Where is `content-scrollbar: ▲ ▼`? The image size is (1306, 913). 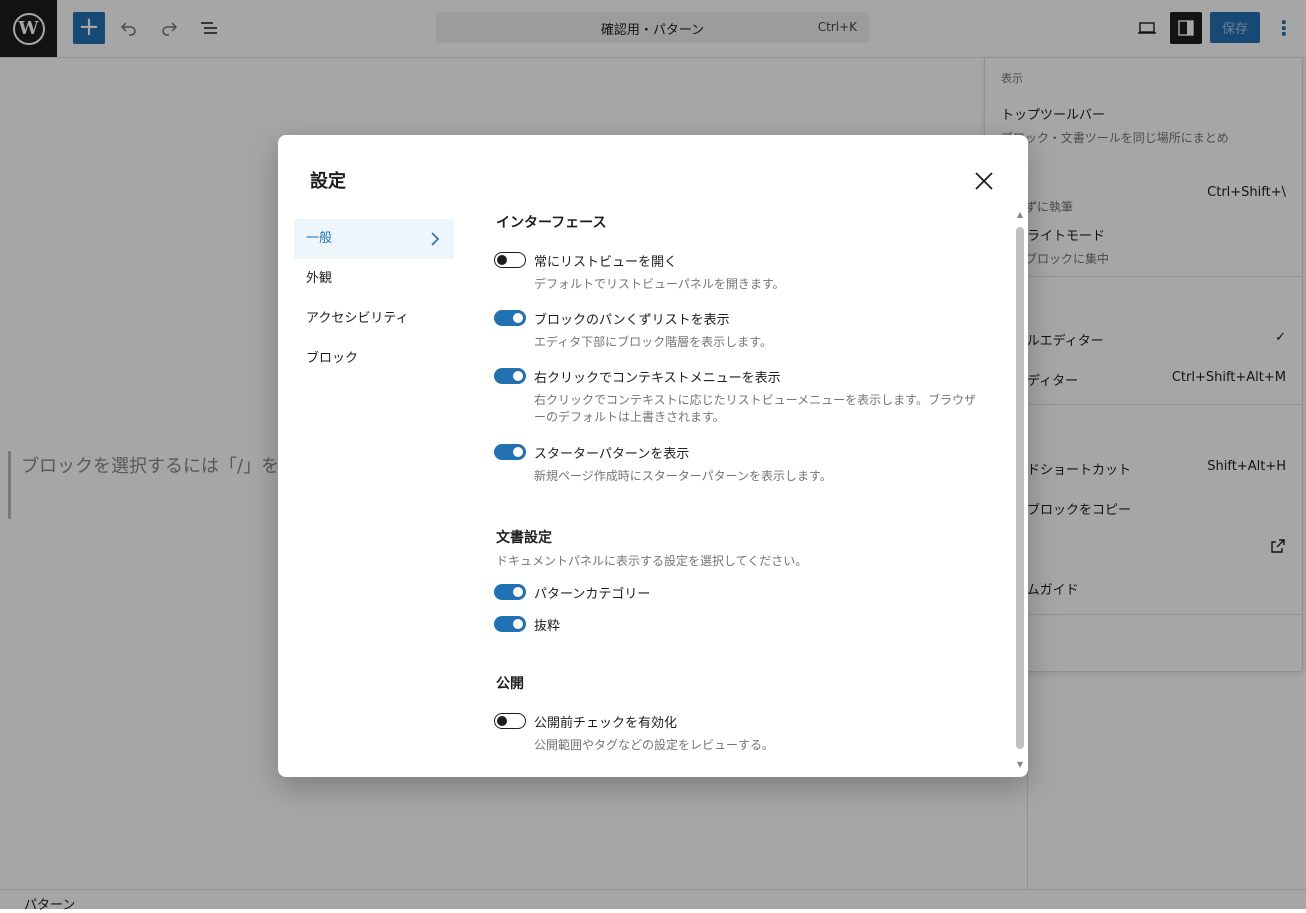
content-scrollbar: ▲ ▼ is located at coordinates (1020, 490).